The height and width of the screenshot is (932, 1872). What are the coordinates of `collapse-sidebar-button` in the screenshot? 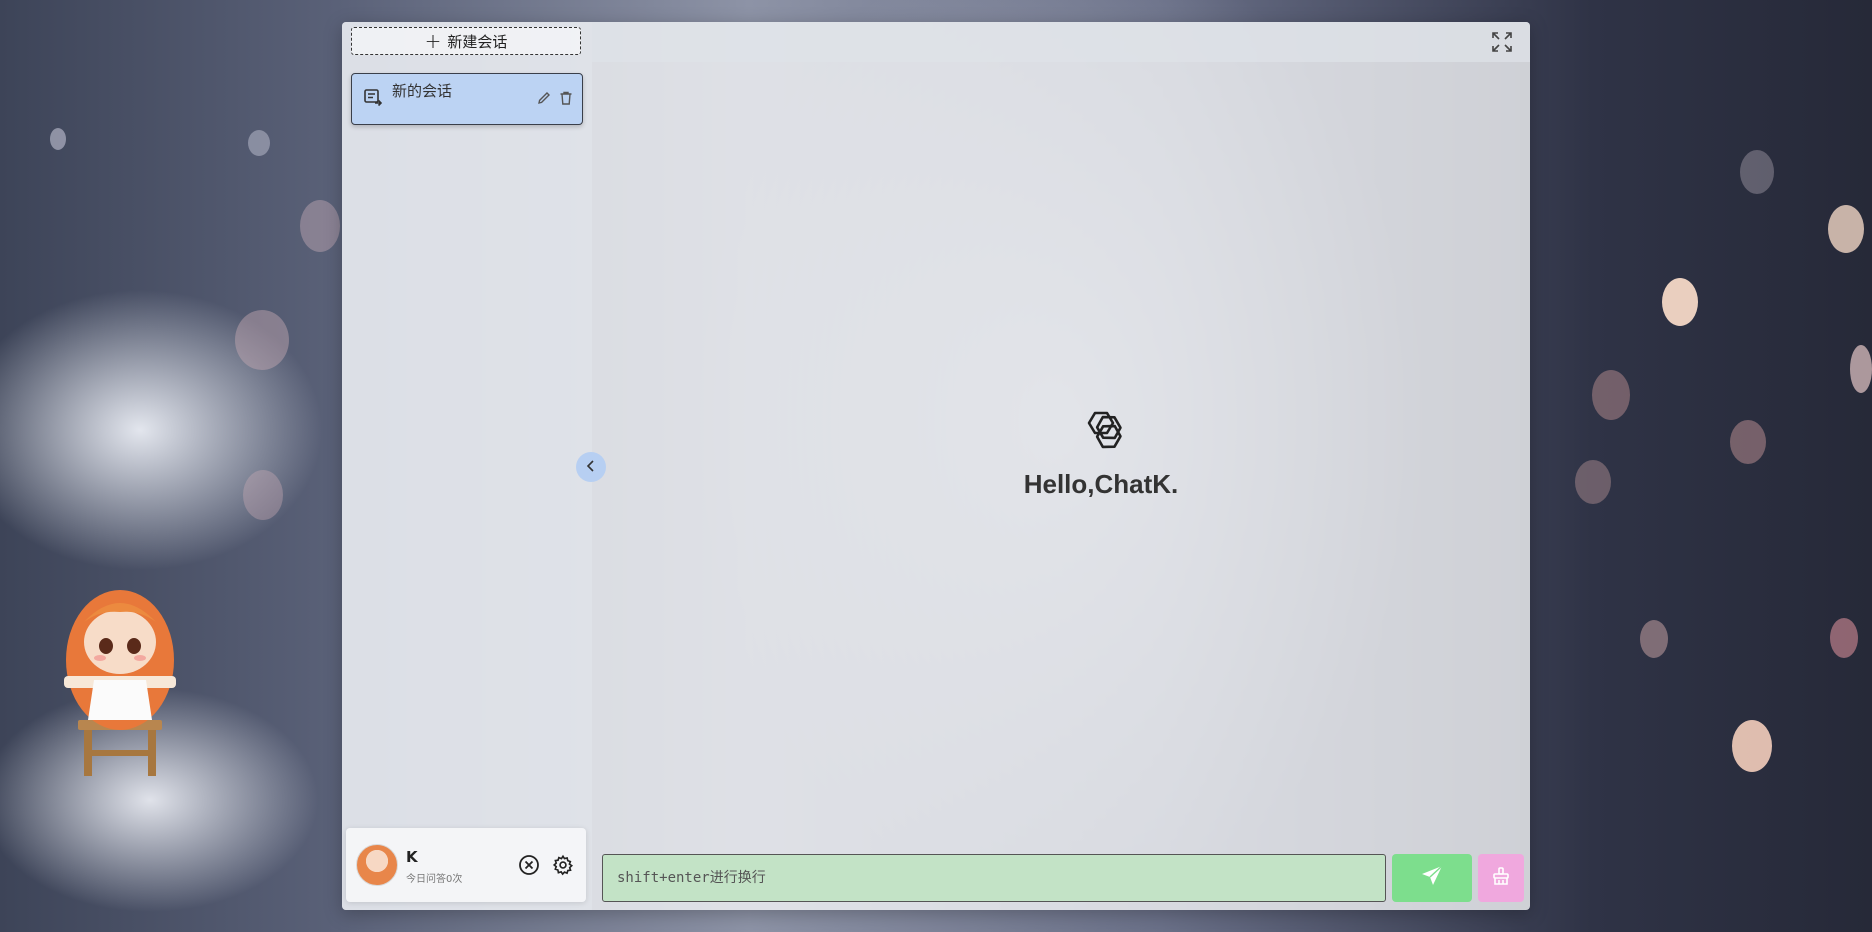 It's located at (591, 467).